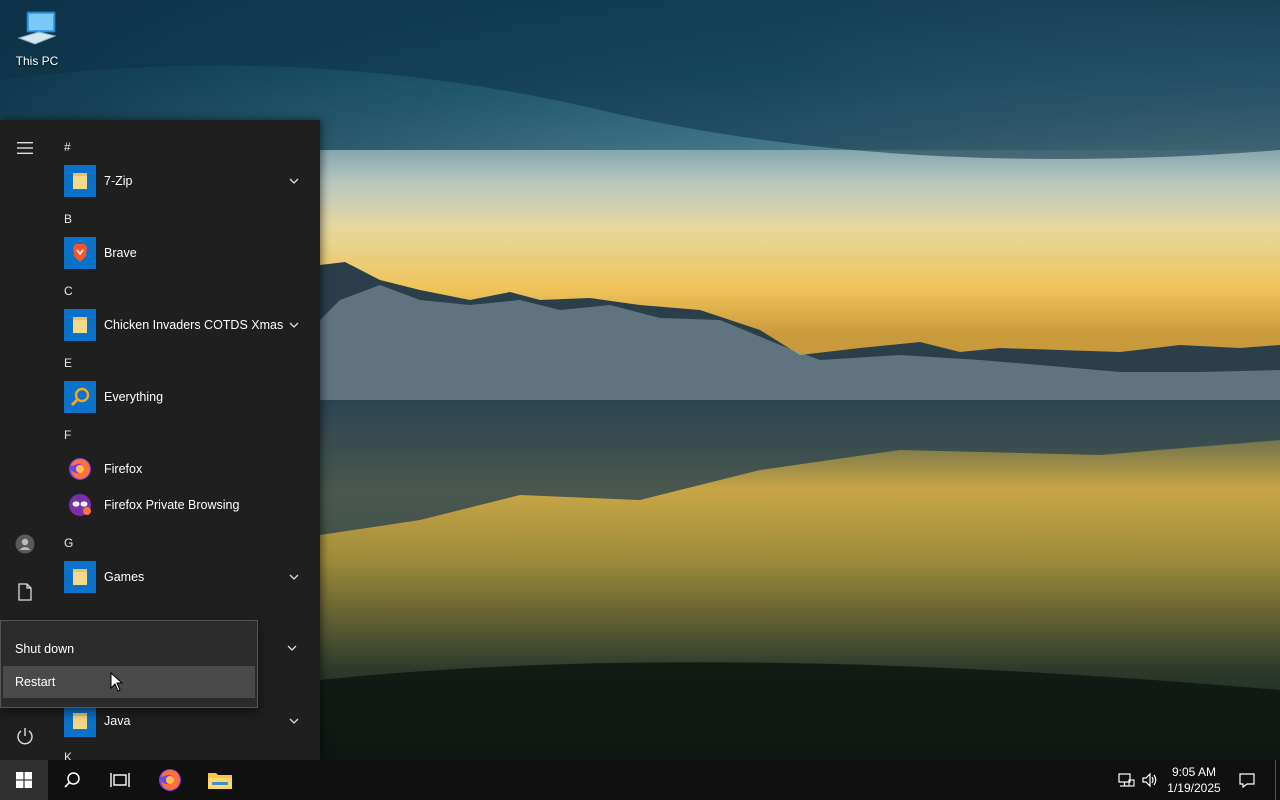 The image size is (1280, 800). What do you see at coordinates (68, 543) in the screenshot?
I see `group-header-g: G` at bounding box center [68, 543].